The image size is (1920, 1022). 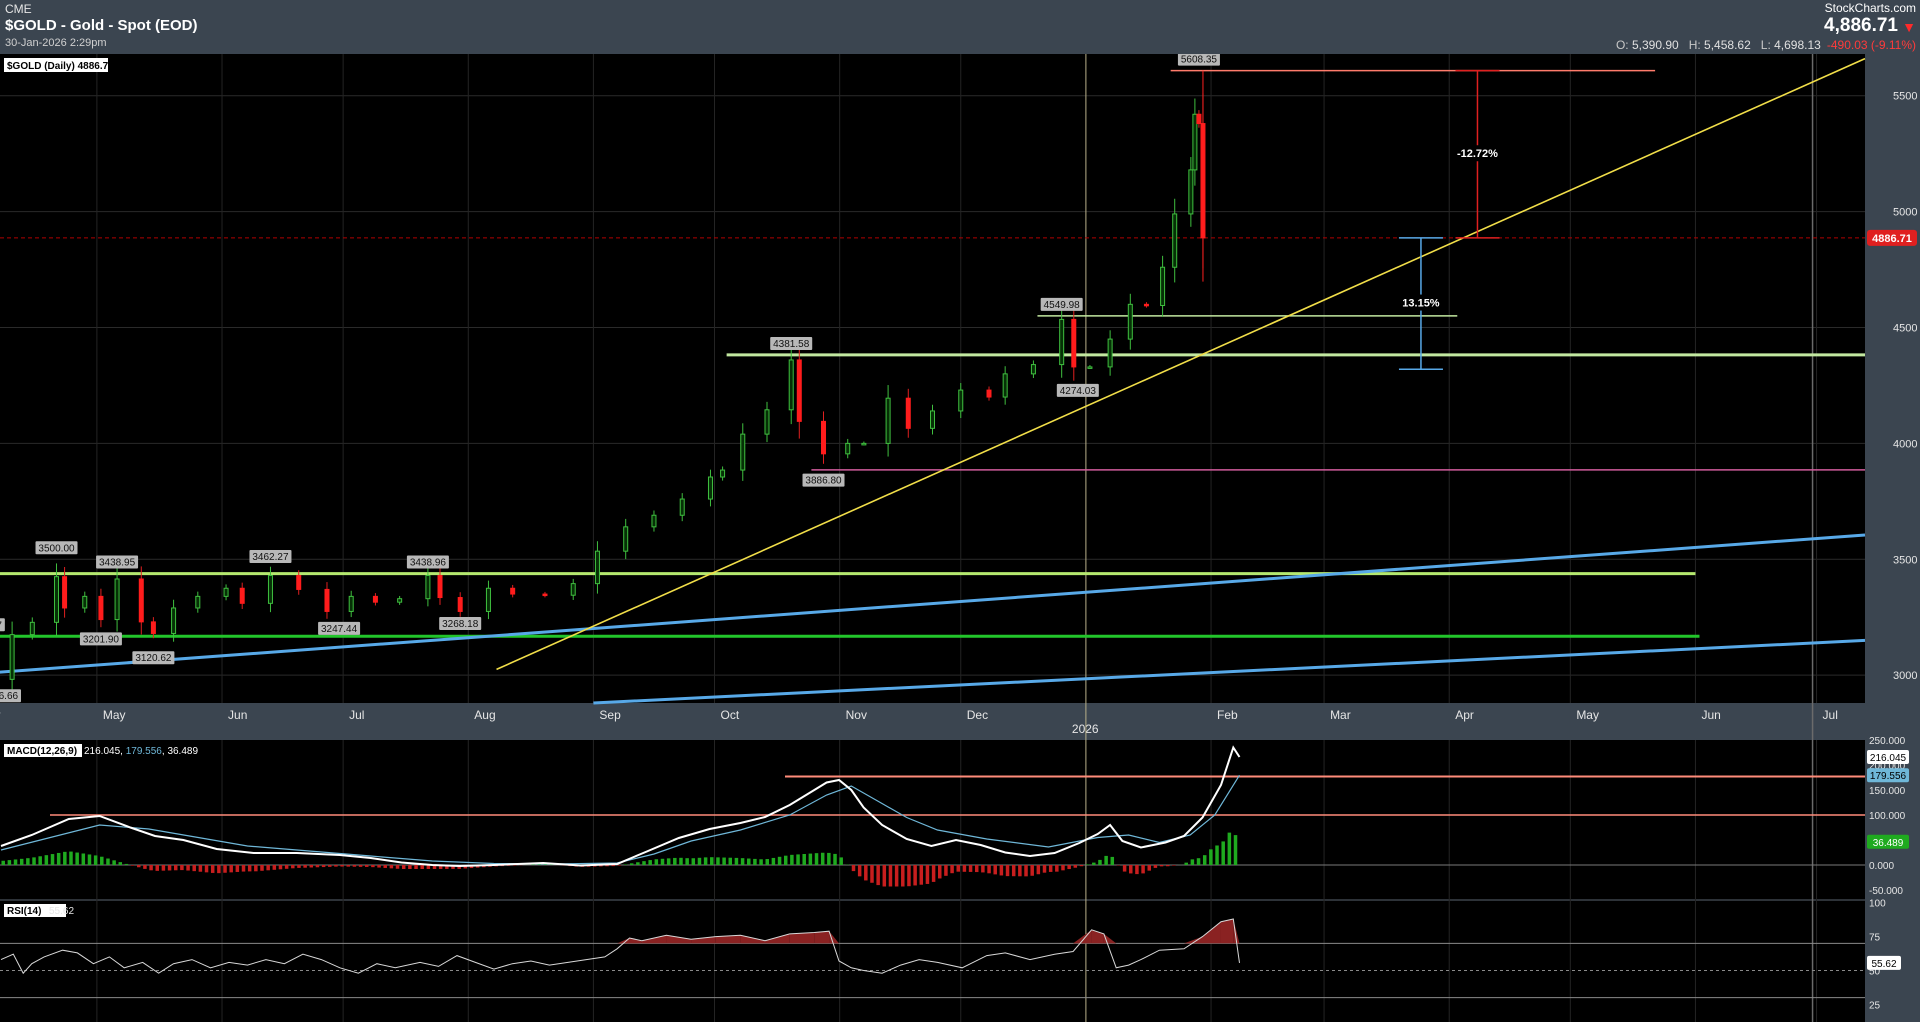 I want to click on open-label: O:, so click(x=1622, y=45).